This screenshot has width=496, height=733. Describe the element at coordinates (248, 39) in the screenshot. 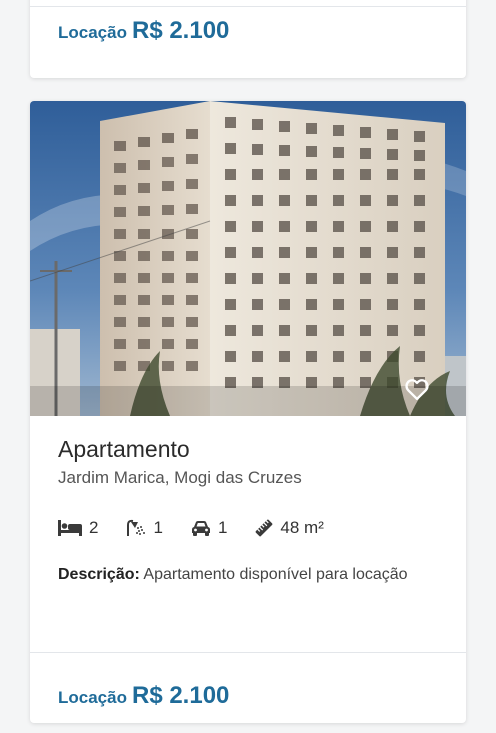

I see `listing-card-previous: Locação R$ 2.100` at that location.